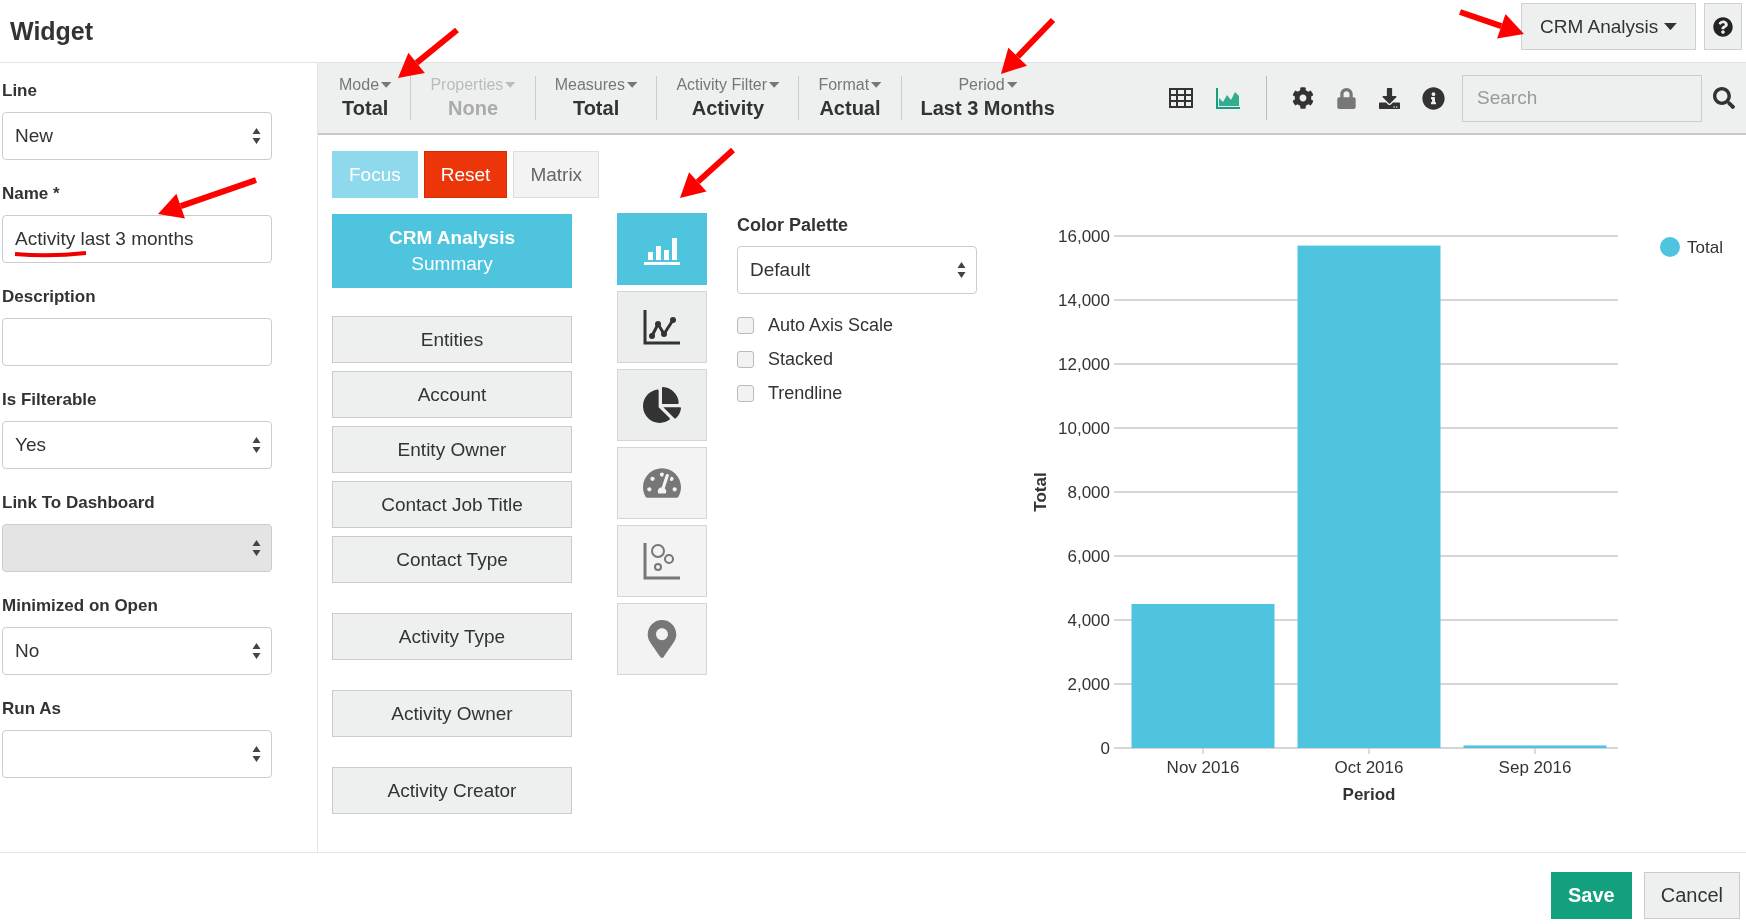 This screenshot has width=1746, height=924. What do you see at coordinates (31, 194) in the screenshot?
I see `field-label: Name *` at bounding box center [31, 194].